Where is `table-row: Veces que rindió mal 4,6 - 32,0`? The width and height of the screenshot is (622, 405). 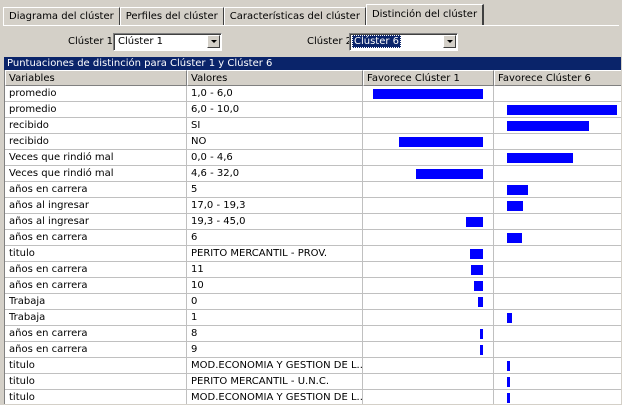
table-row: Veces que rindió mal 4,6 - 32,0 is located at coordinates (313, 174).